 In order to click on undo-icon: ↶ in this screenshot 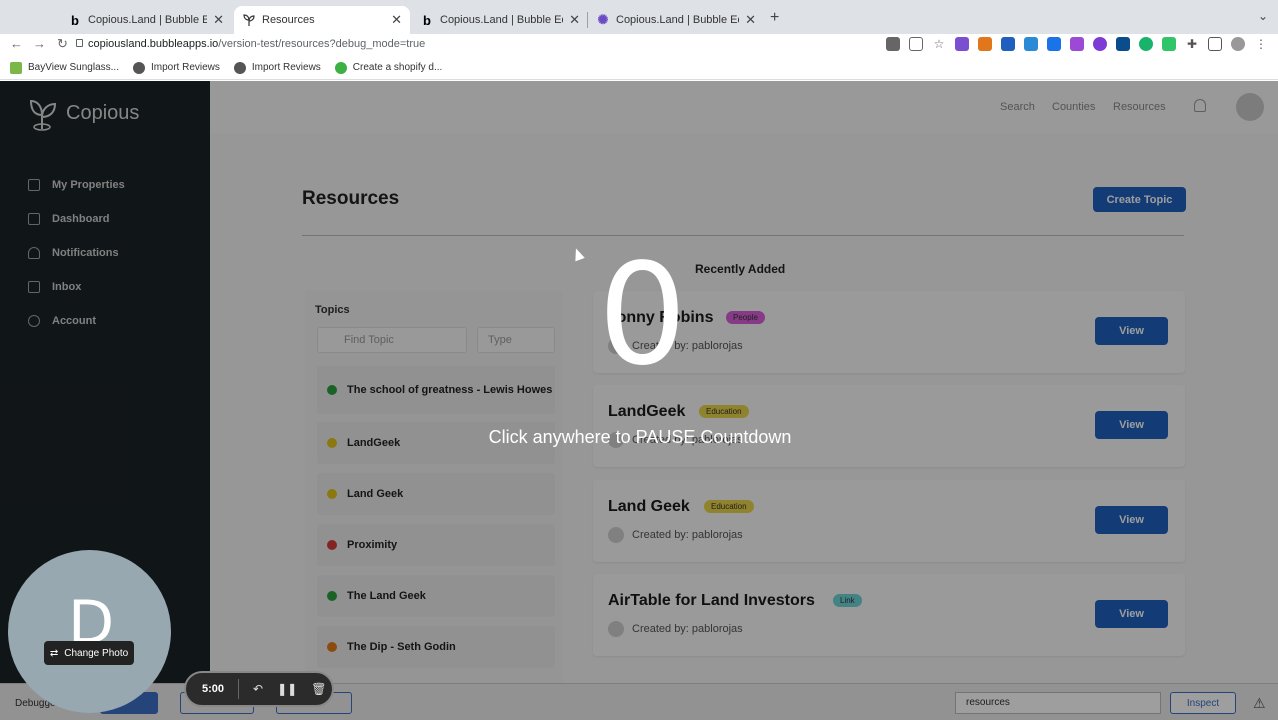, I will do `click(258, 689)`.